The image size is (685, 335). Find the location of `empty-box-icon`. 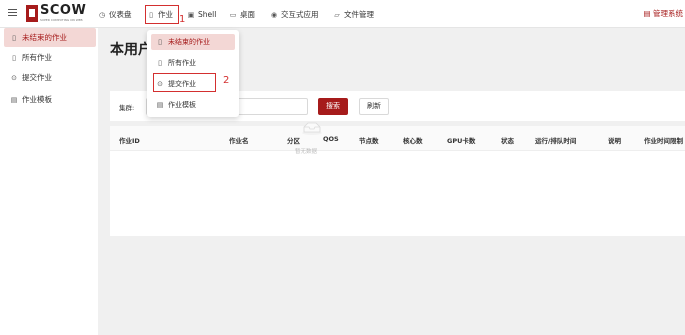

empty-box-icon is located at coordinates (312, 128).